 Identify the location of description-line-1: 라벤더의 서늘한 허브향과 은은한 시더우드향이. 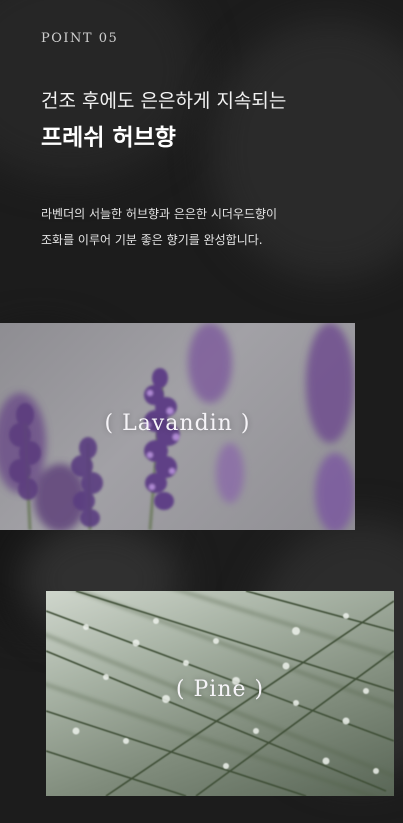
(159, 214).